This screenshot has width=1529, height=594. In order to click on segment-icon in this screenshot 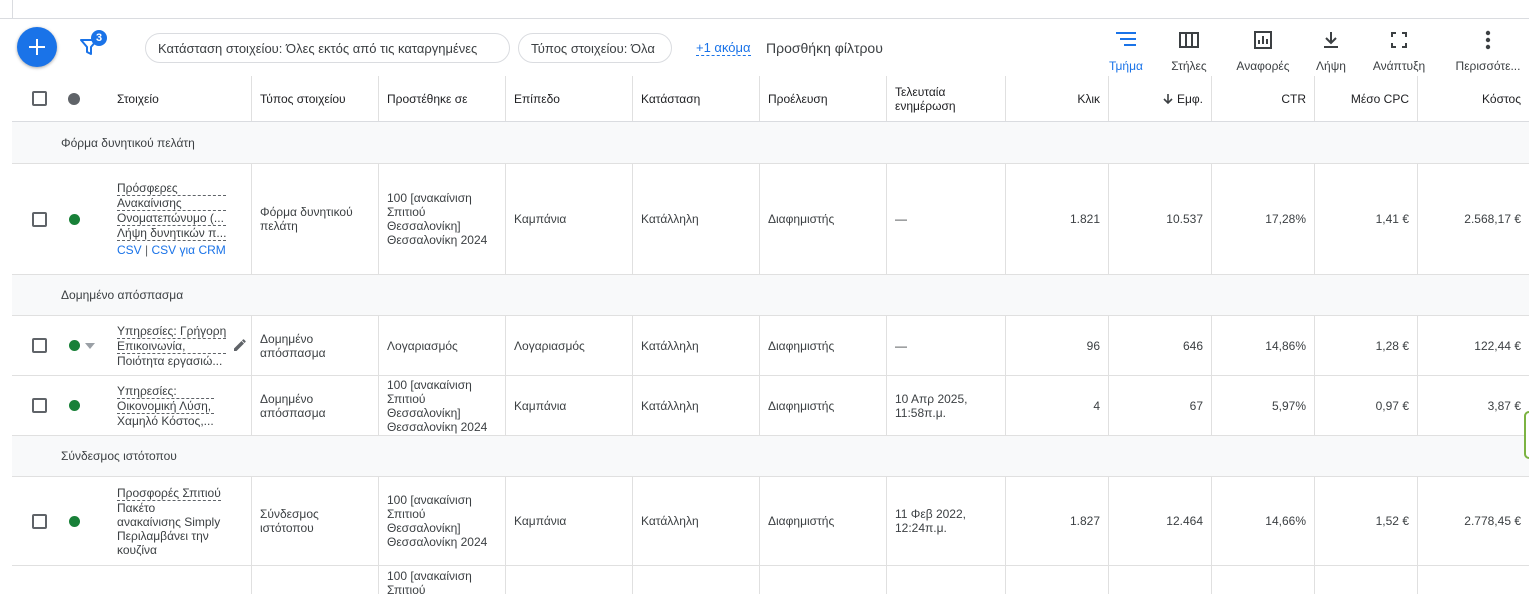, I will do `click(1126, 39)`.